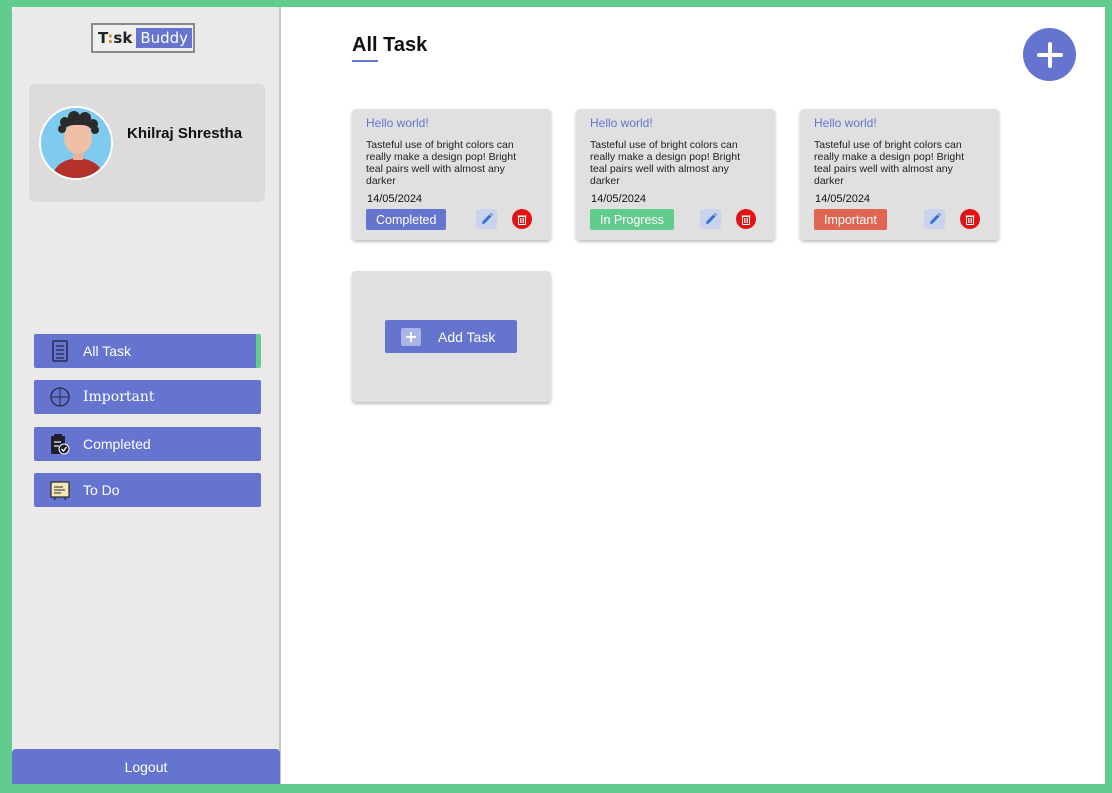 This screenshot has height=793, width=1112. What do you see at coordinates (119, 397) in the screenshot?
I see `sidebar-item-label: Important` at bounding box center [119, 397].